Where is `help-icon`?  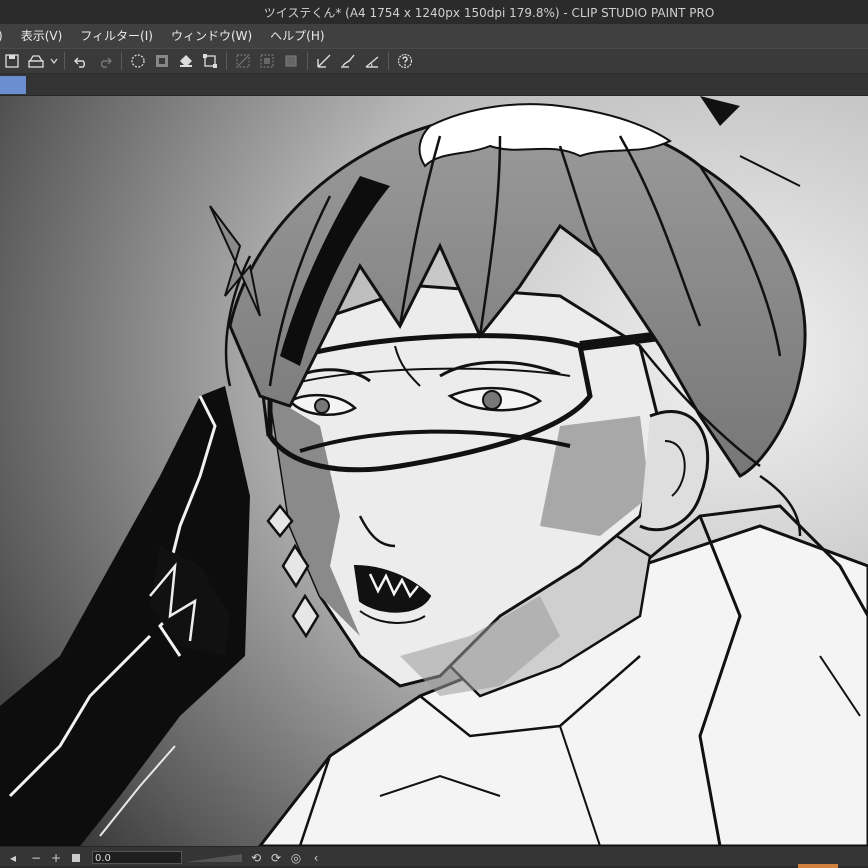 help-icon is located at coordinates (405, 61).